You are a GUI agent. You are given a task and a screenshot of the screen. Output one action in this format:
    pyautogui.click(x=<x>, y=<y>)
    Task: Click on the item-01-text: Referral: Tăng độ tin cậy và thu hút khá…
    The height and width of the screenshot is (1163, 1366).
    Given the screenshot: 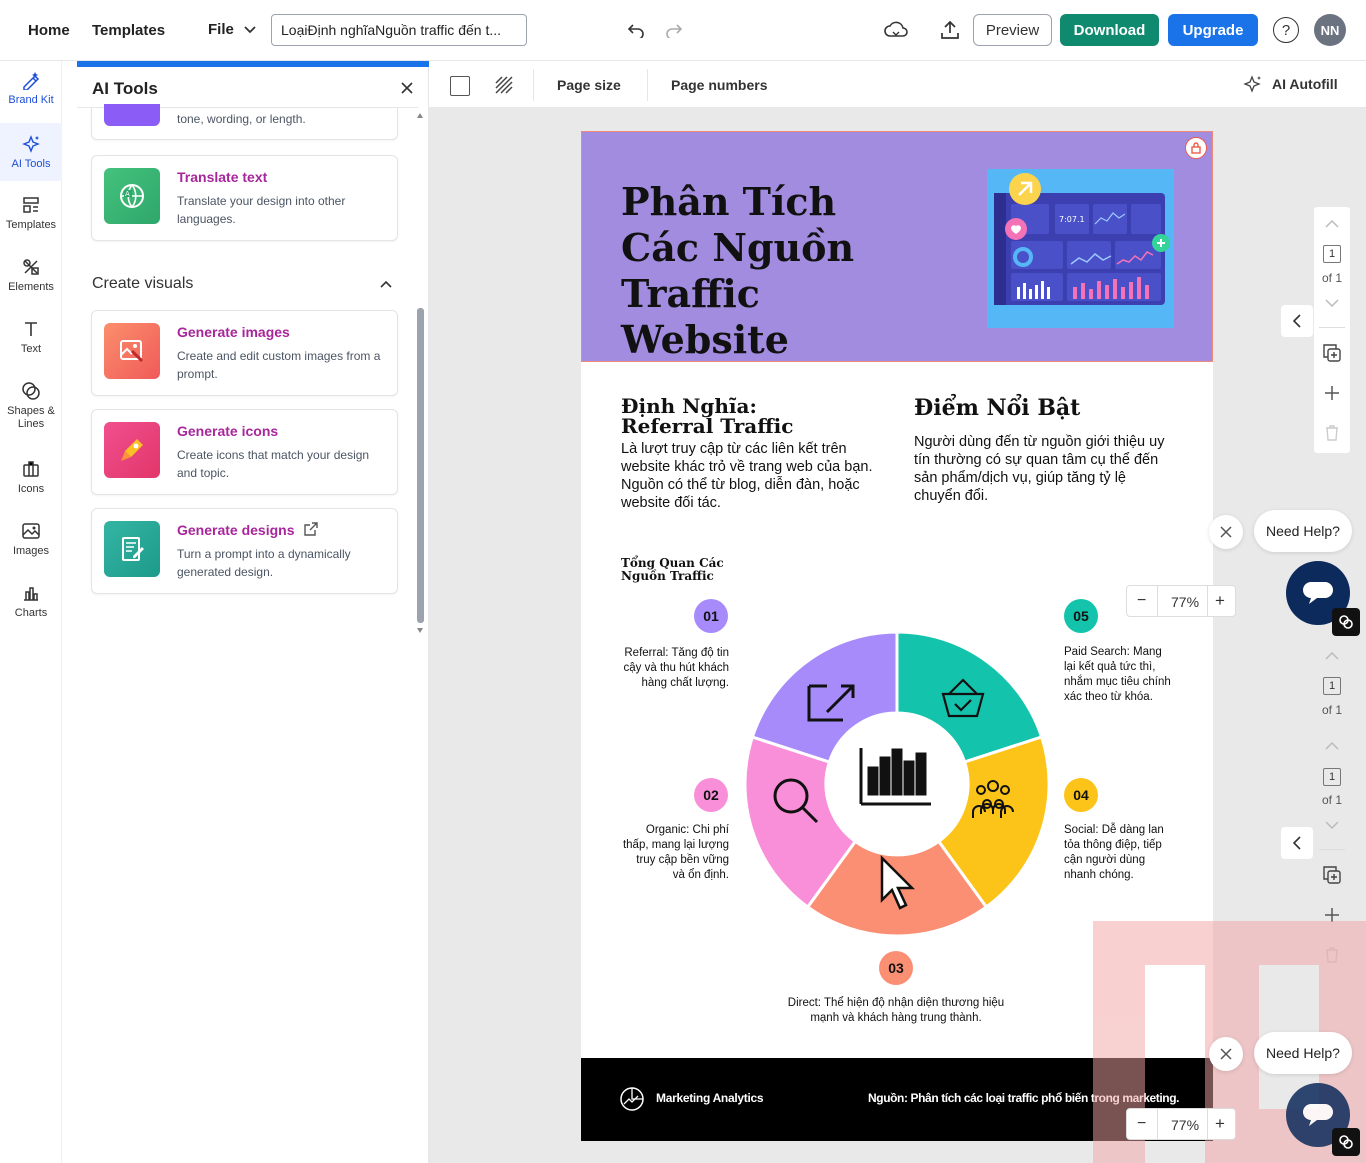 What is the action you would take?
    pyautogui.click(x=675, y=668)
    